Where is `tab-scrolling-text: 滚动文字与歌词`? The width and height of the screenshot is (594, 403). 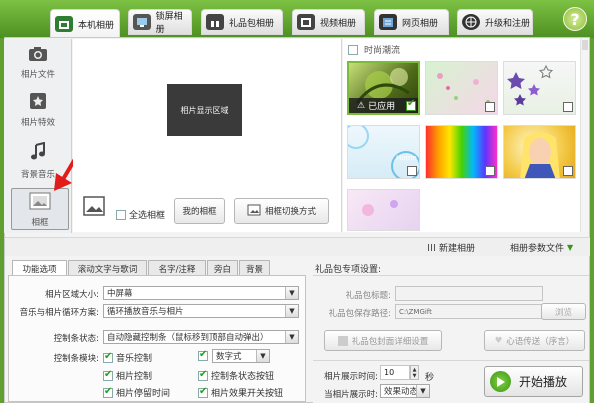
tab-scrolling-text: 滚动文字与歌词 is located at coordinates (107, 268).